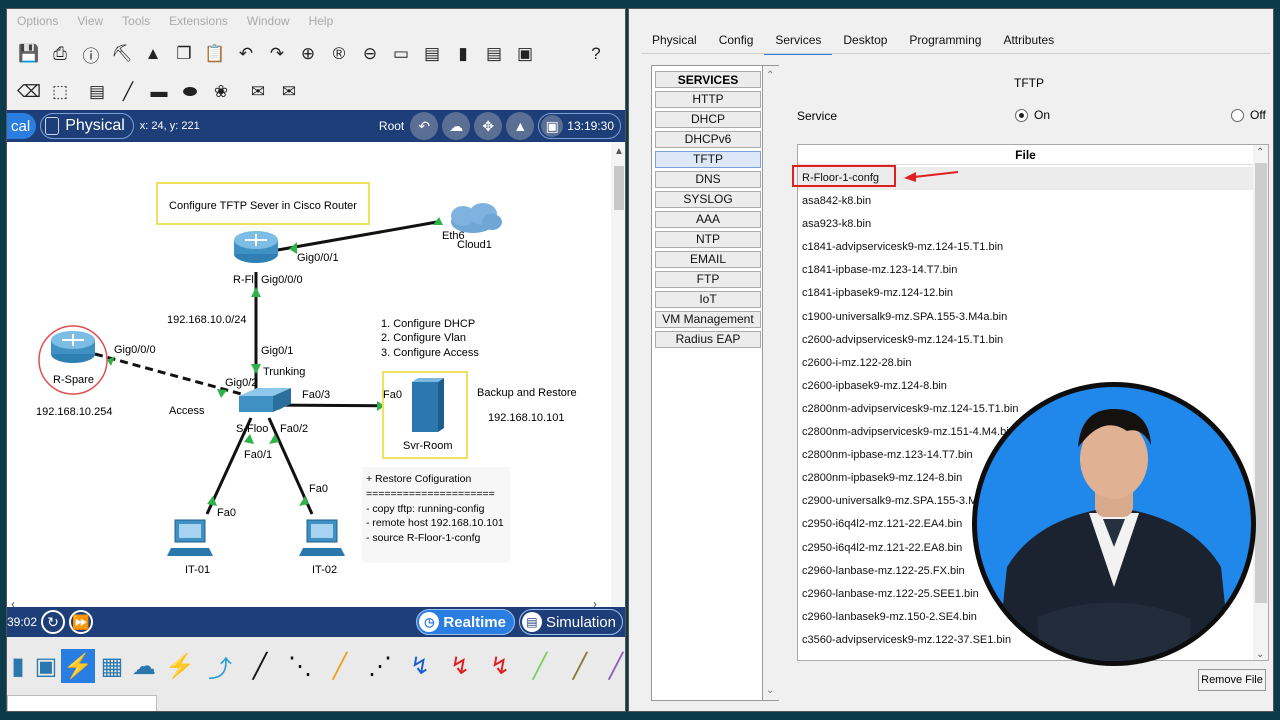  What do you see at coordinates (580, 666) in the screenshot?
I see `iot-cable-icon: ╱` at bounding box center [580, 666].